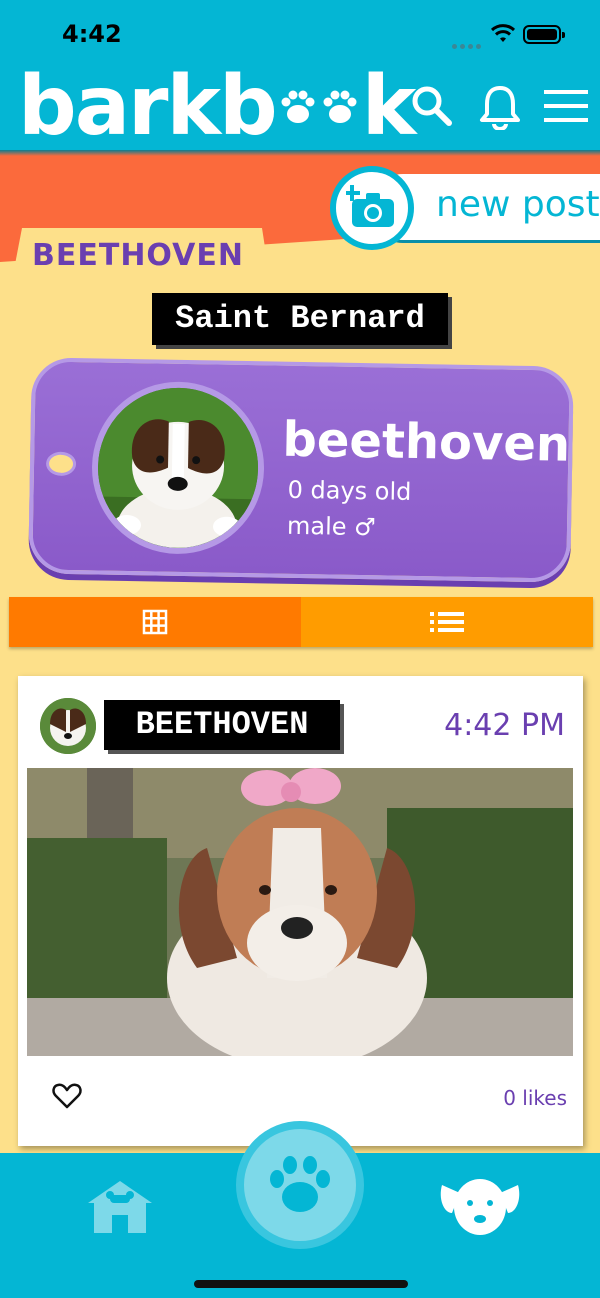 The image size is (600, 1298). I want to click on wifi-icon, so click(503, 33).